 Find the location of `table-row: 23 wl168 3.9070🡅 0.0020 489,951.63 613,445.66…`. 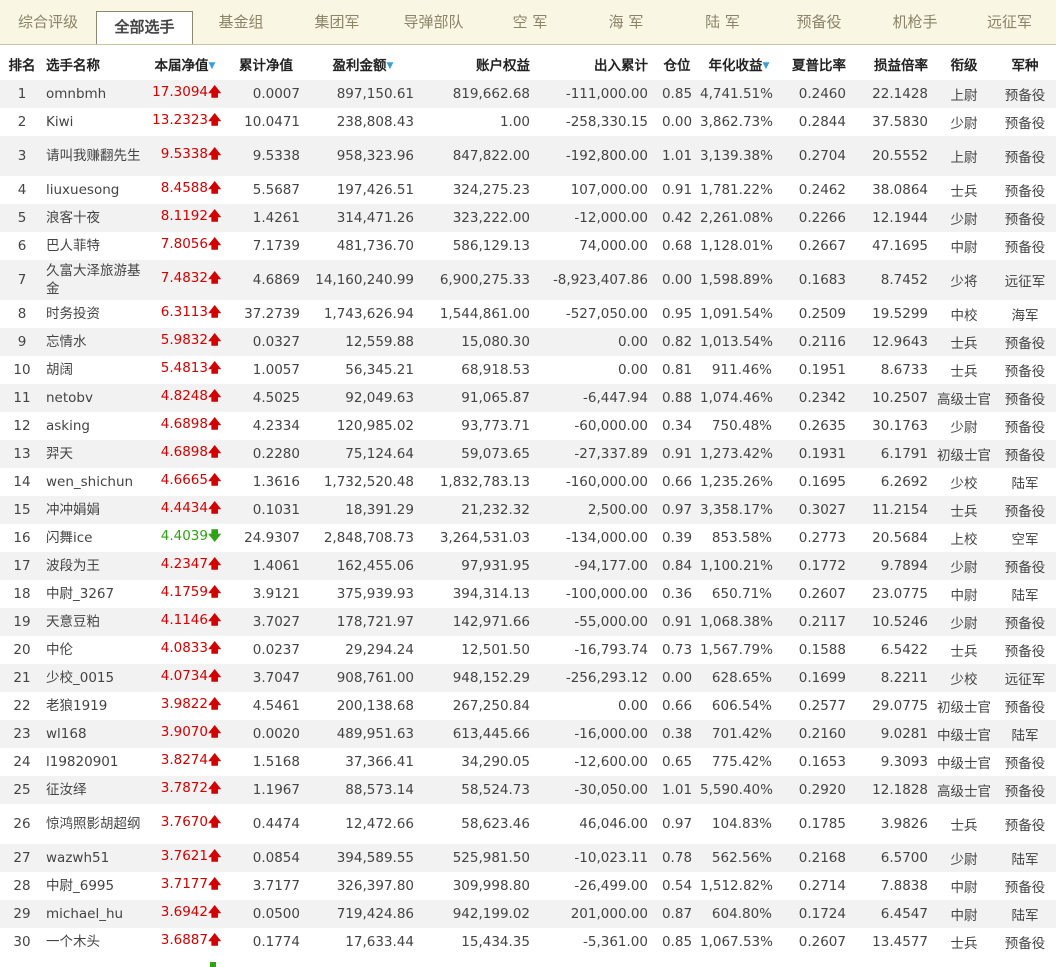

table-row: 23 wl168 3.9070🡅 0.0020 489,951.63 613,445.66… is located at coordinates (528, 734).